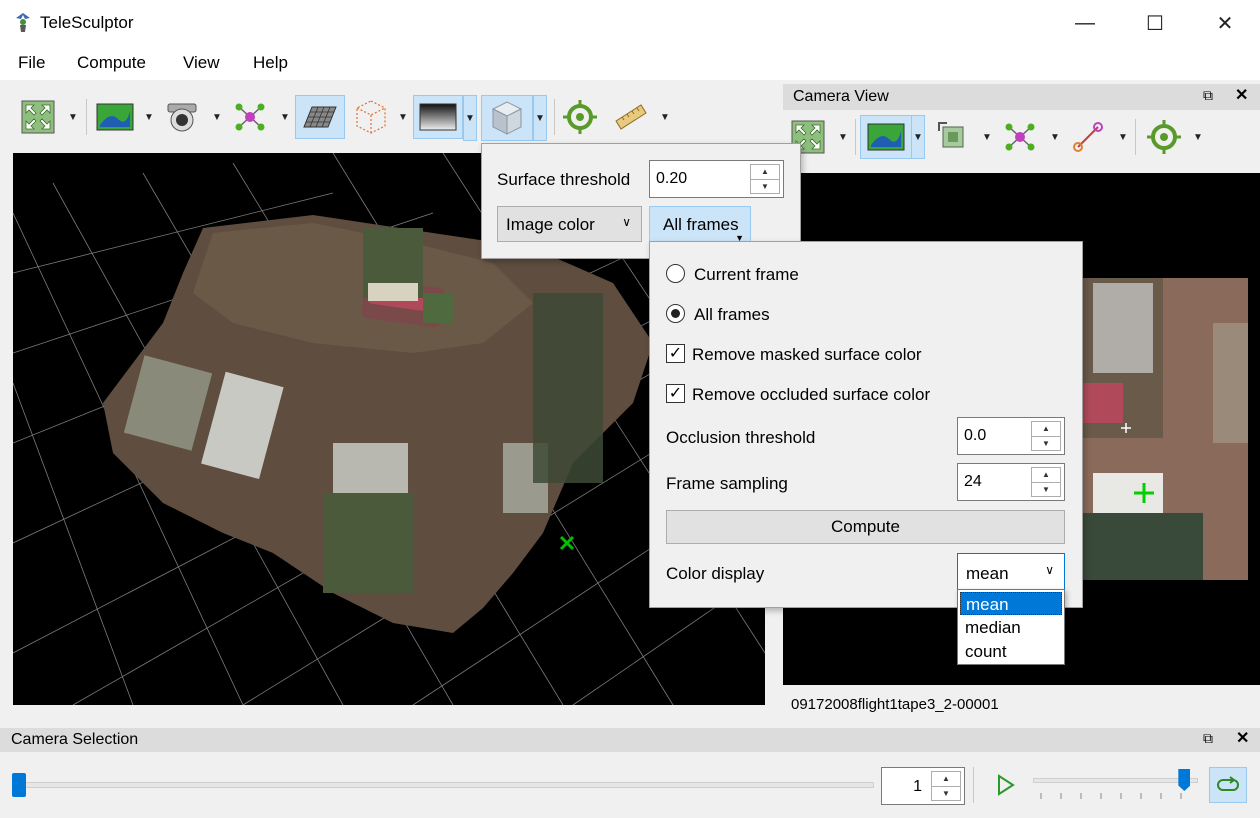 This screenshot has width=1260, height=818. What do you see at coordinates (87, 22) in the screenshot?
I see `window-title: TeleSculptor` at bounding box center [87, 22].